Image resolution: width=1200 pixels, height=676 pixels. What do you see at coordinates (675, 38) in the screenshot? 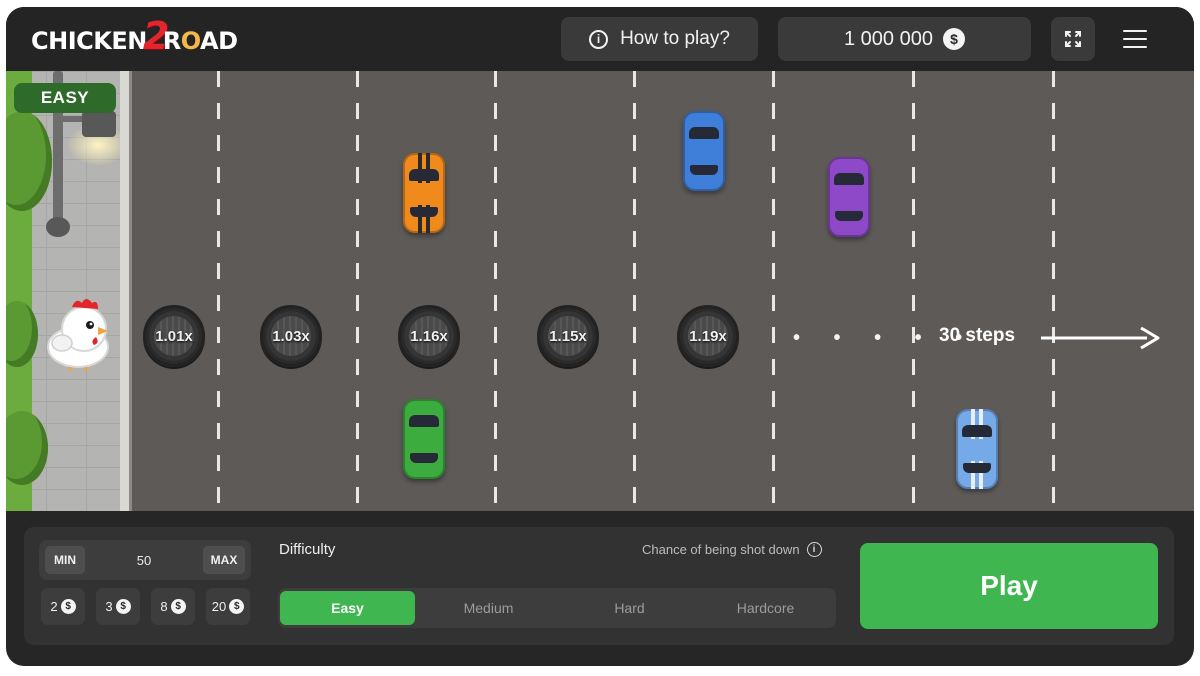
I see `how-to-play-label: How to play?` at bounding box center [675, 38].